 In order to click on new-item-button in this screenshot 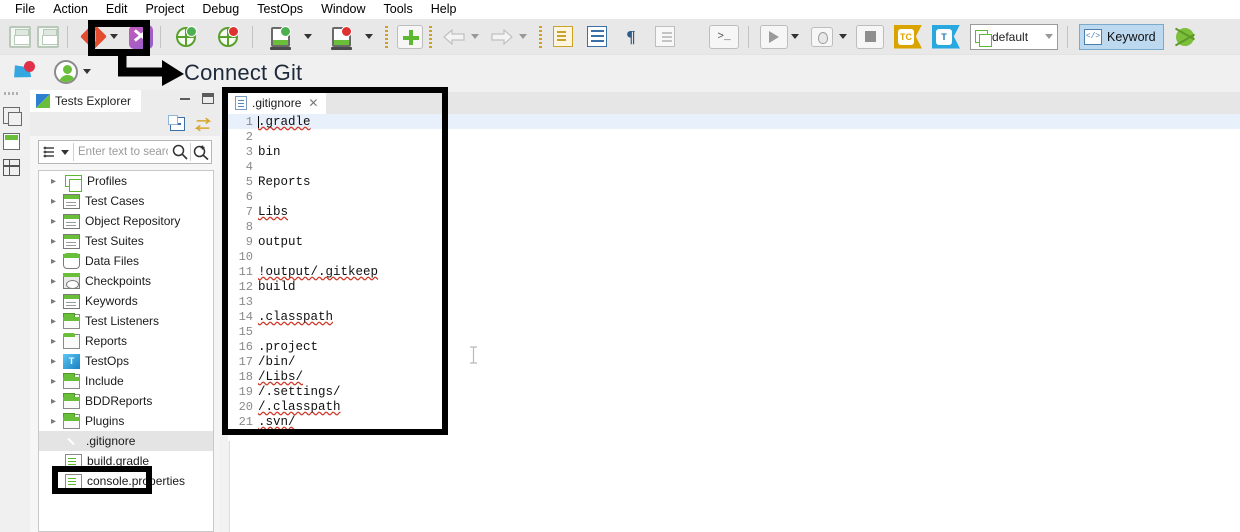, I will do `click(410, 37)`.